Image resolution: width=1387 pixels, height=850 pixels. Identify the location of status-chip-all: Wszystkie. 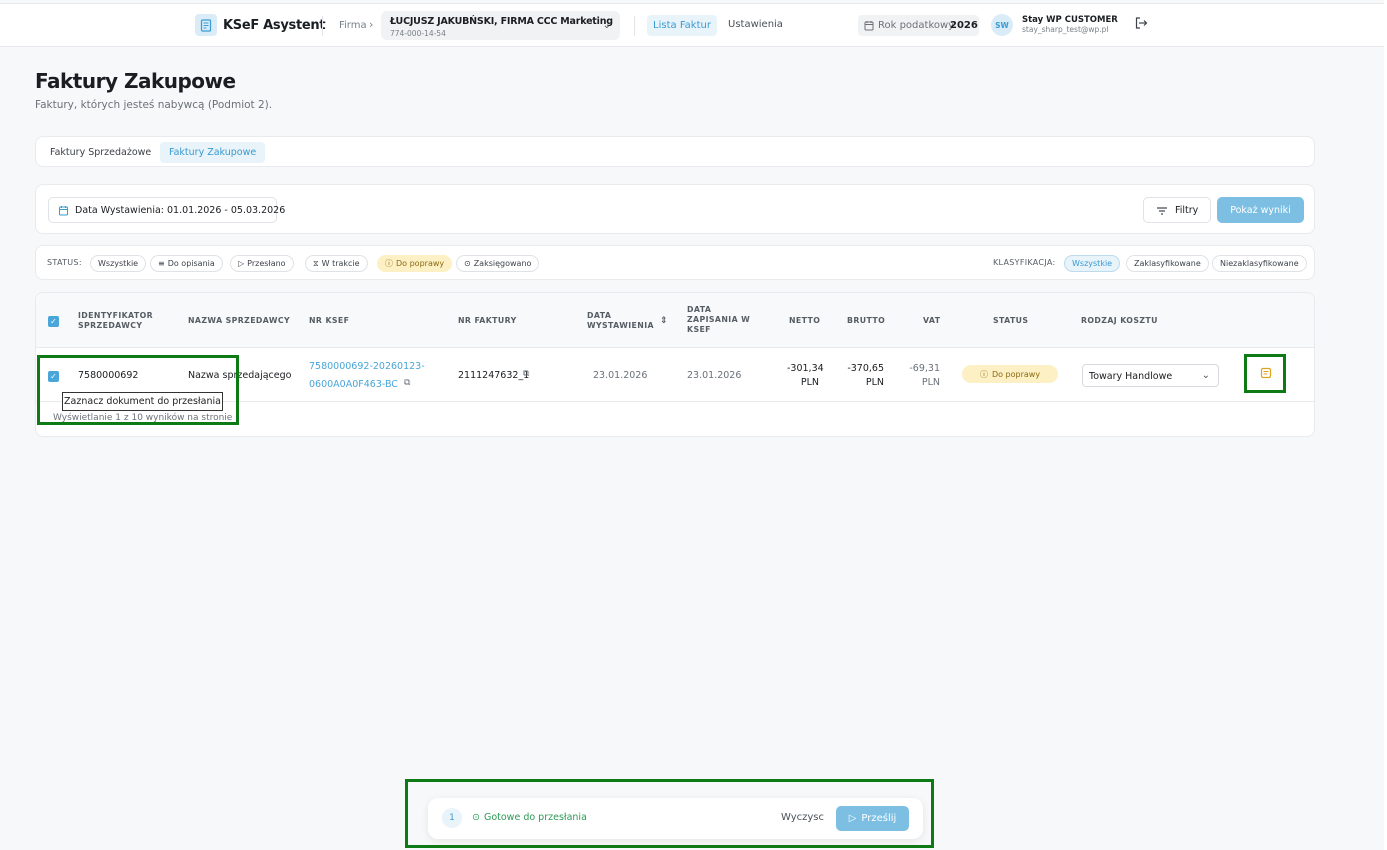
(118, 263).